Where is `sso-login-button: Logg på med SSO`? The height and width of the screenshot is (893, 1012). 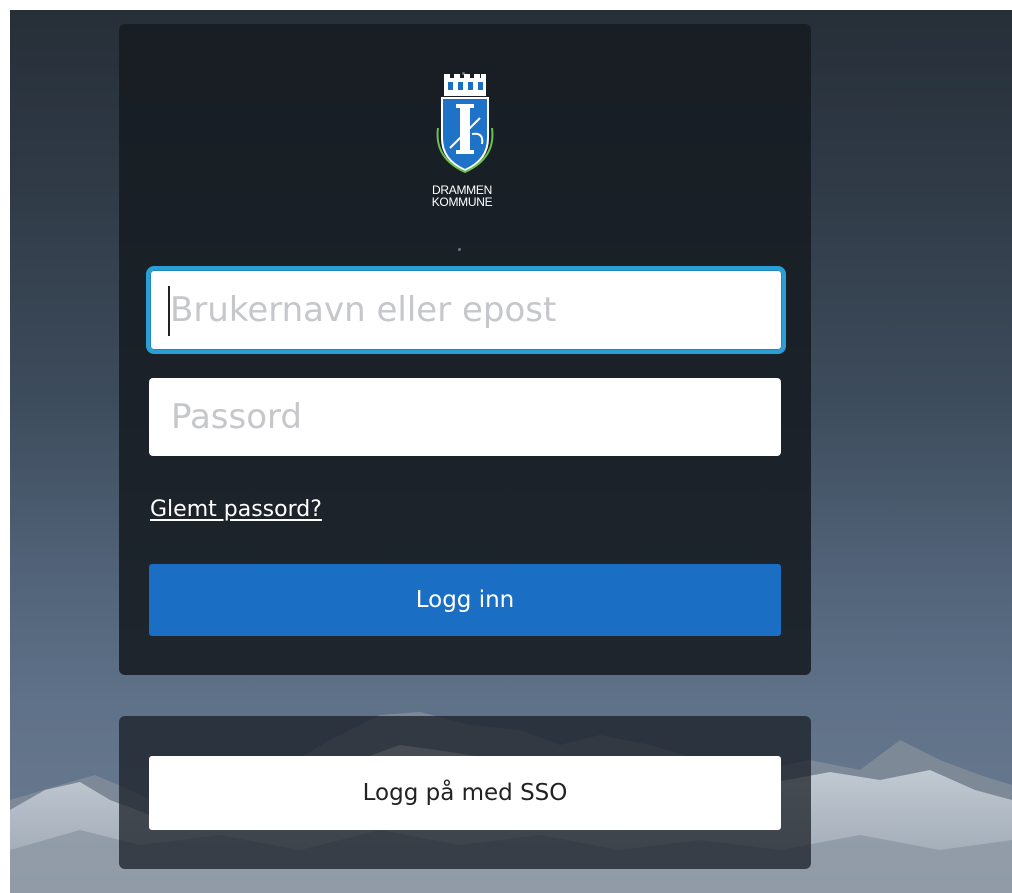
sso-login-button: Logg på med SSO is located at coordinates (465, 793).